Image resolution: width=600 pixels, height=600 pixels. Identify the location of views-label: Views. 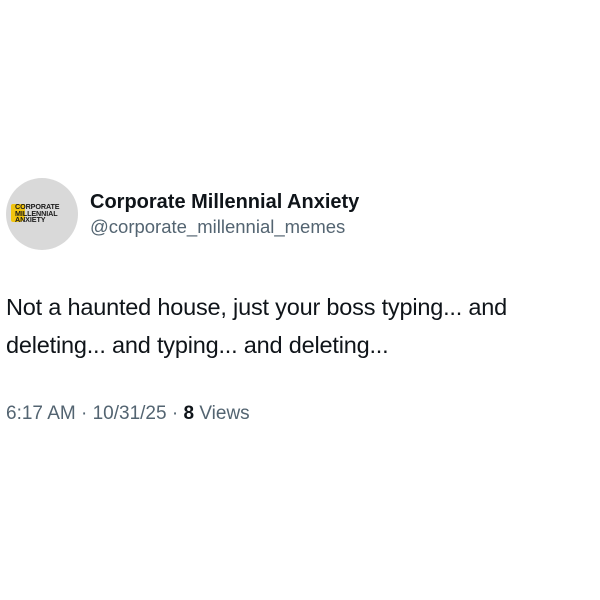
(222, 413).